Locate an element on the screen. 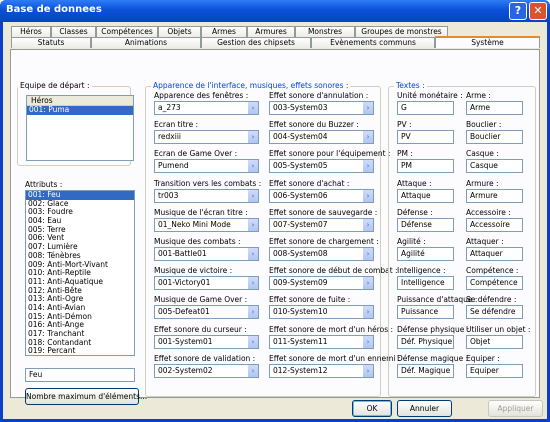  tab-row2-item: Evènements communs is located at coordinates (373, 42).